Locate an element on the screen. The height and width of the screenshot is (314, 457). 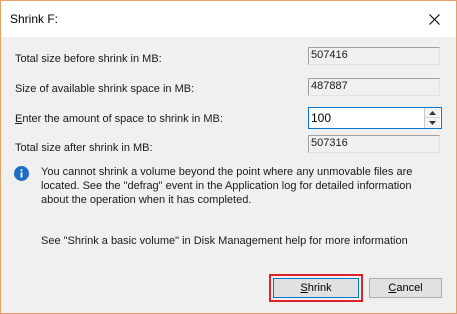
shrink-button: Shrink is located at coordinates (316, 288).